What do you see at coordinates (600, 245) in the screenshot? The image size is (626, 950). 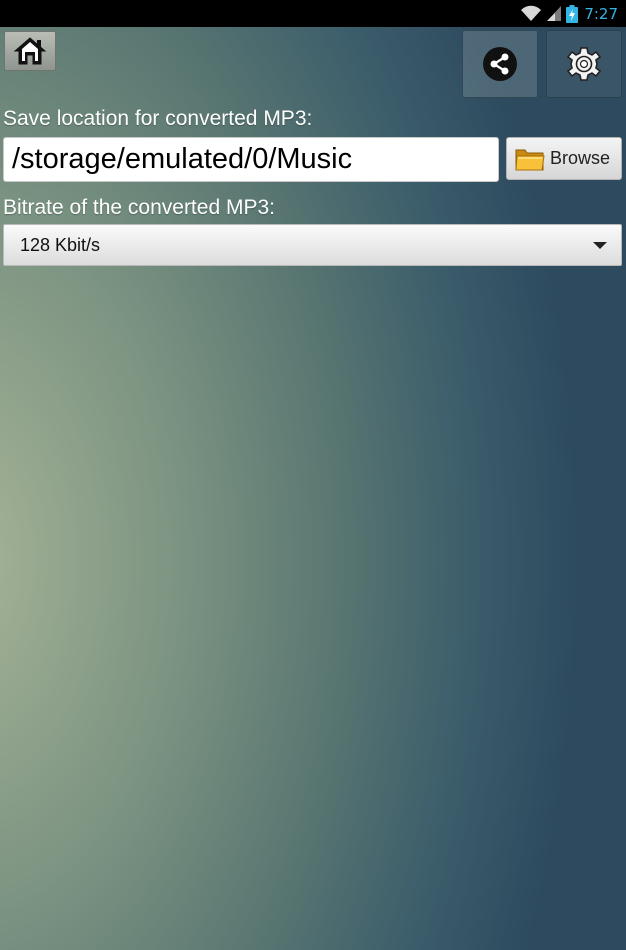 I see `dropdown-arrow-icon` at bounding box center [600, 245].